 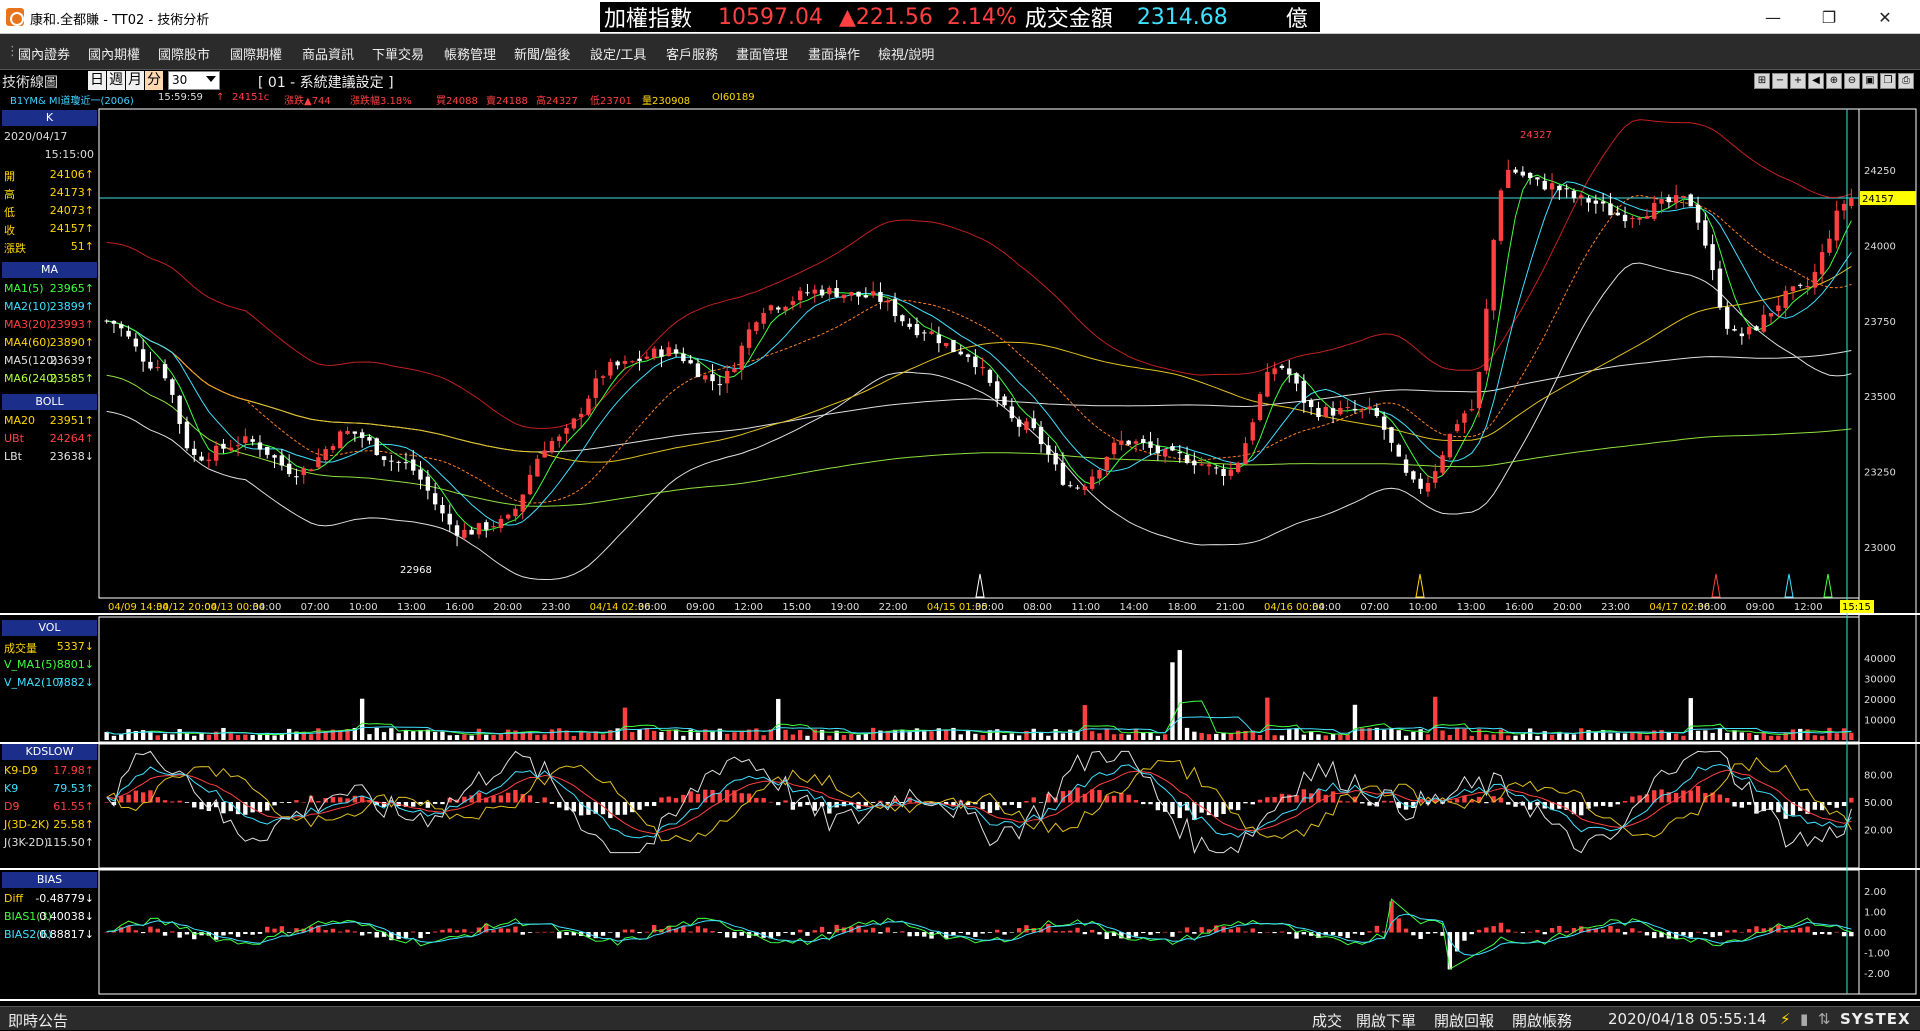 I want to click on menu-item-trading: 下單交易, so click(x=398, y=53).